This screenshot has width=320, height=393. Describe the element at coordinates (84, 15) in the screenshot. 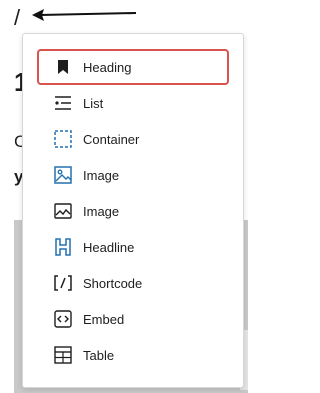

I see `annotation-arrow` at that location.